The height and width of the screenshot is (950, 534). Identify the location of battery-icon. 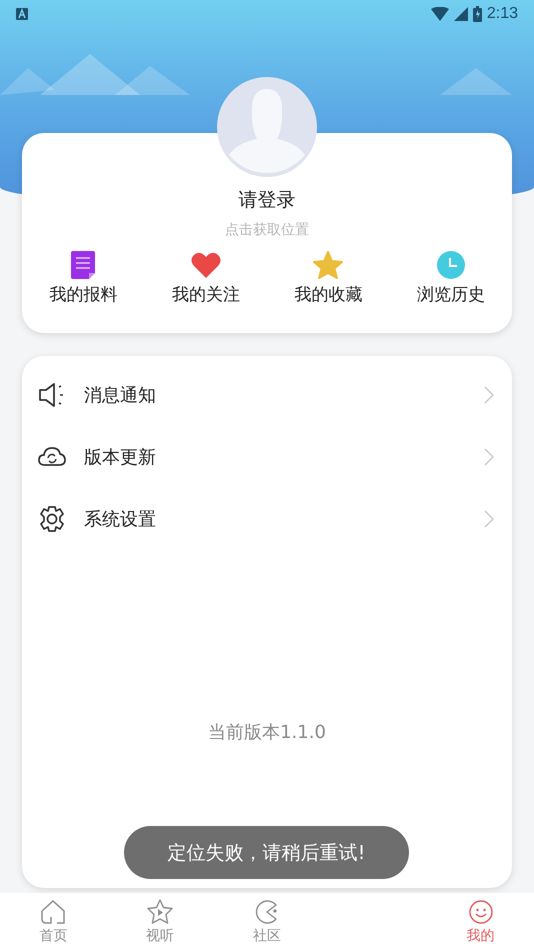
(477, 14).